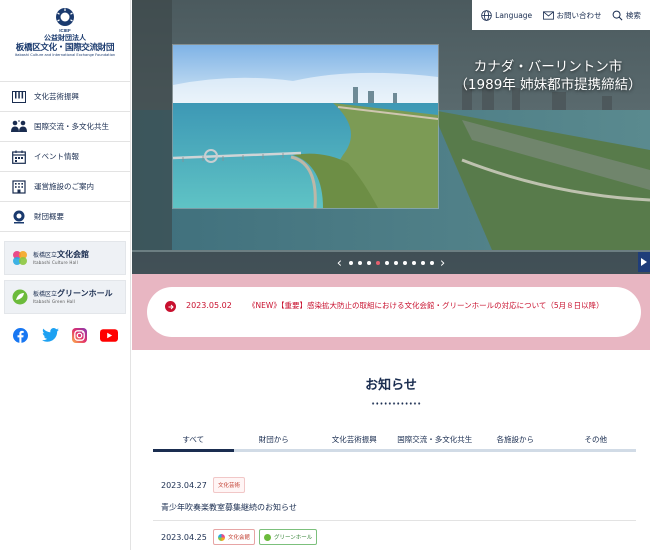 This screenshot has width=650, height=550. What do you see at coordinates (221, 537) in the screenshot?
I see `culture-hall-mini-icon` at bounding box center [221, 537].